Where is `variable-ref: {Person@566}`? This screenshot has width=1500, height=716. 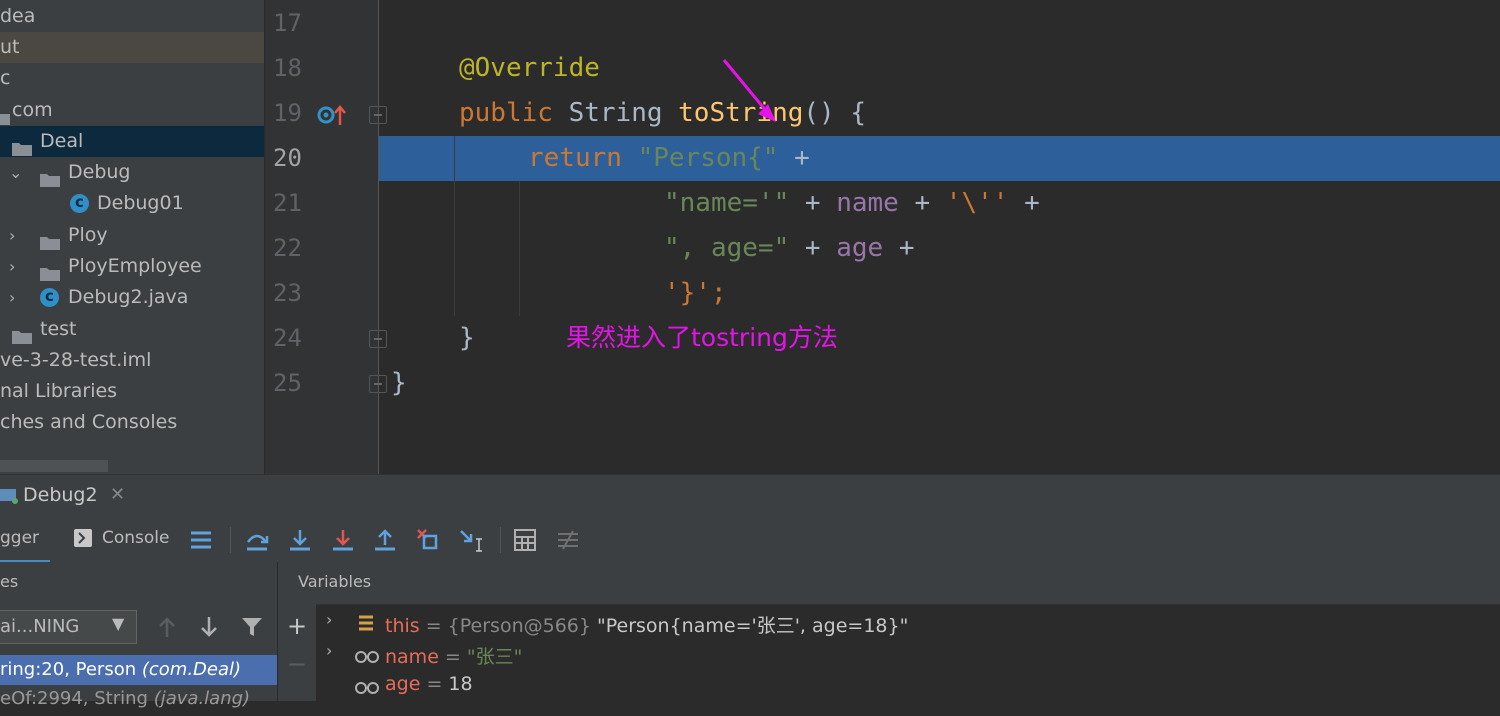
variable-ref: {Person@566} is located at coordinates (519, 626).